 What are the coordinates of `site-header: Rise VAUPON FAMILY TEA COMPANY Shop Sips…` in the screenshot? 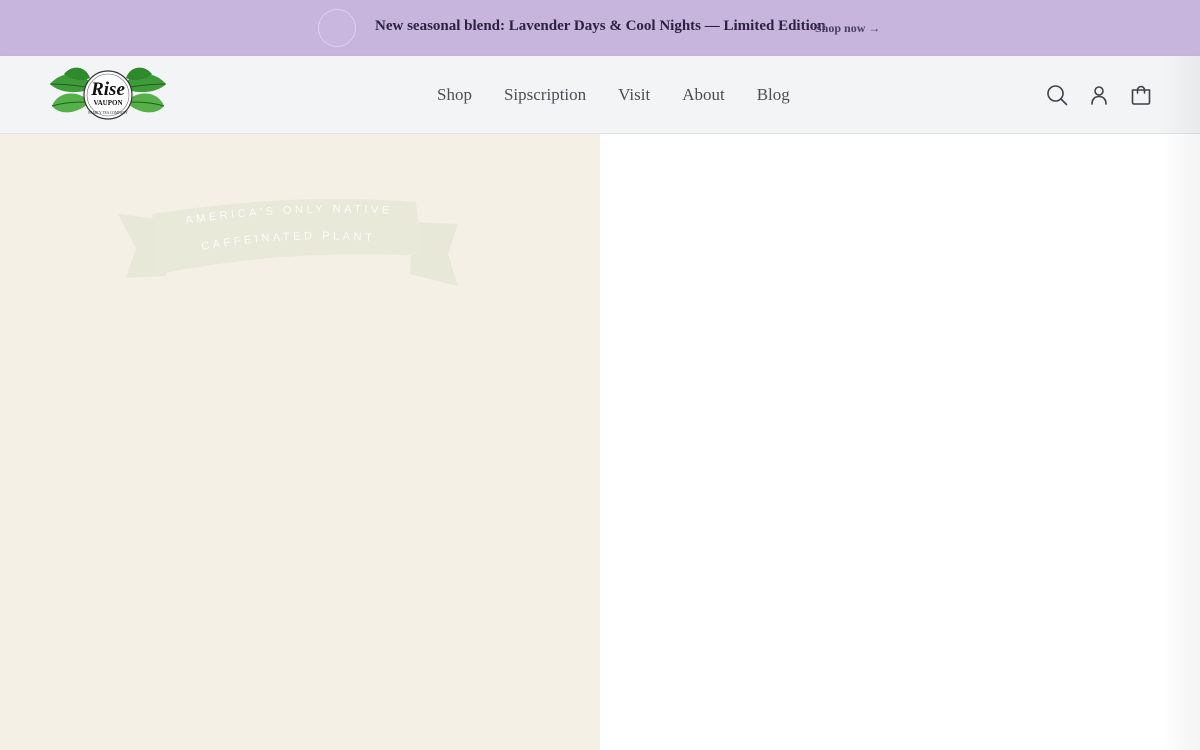 It's located at (600, 95).